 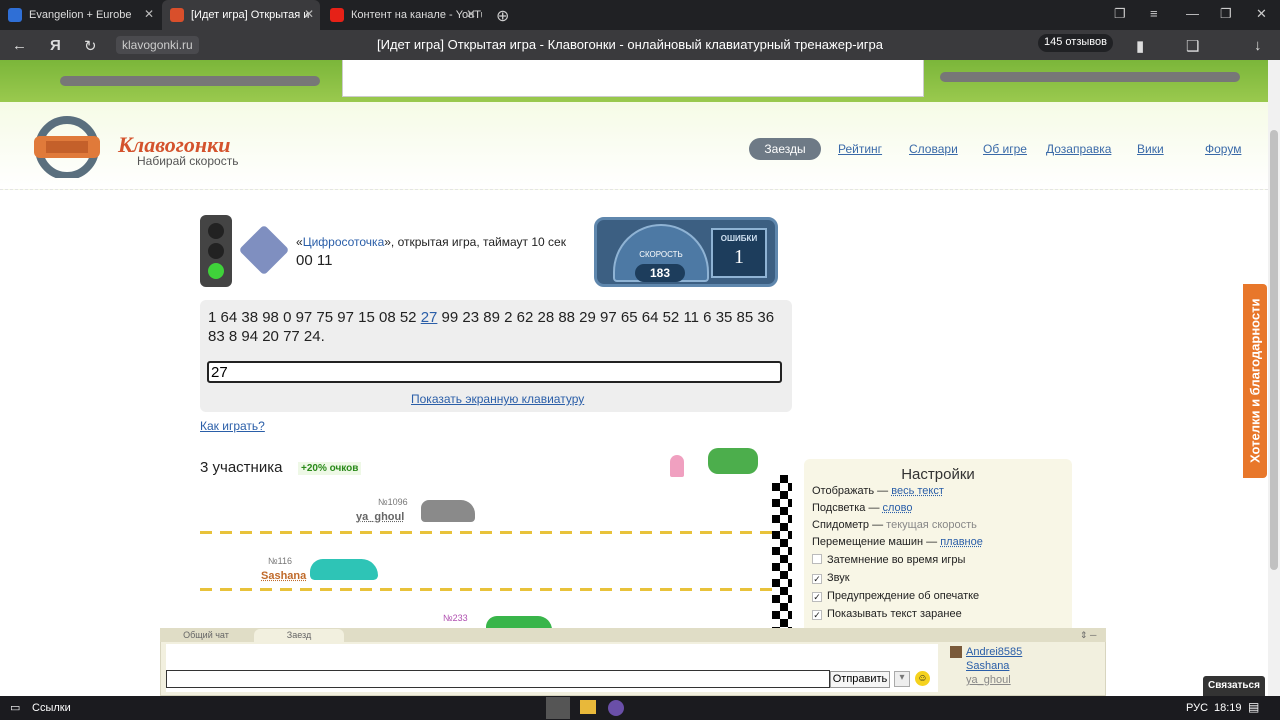 What do you see at coordinates (686, 252) in the screenshot?
I see `speedometer-panel: СКОРОСТЬ 183 ОШИБКИ 1` at bounding box center [686, 252].